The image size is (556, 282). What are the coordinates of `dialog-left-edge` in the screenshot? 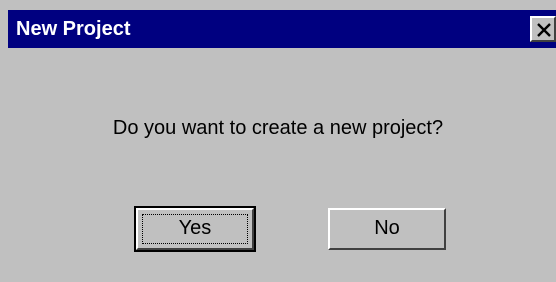 It's located at (4, 141).